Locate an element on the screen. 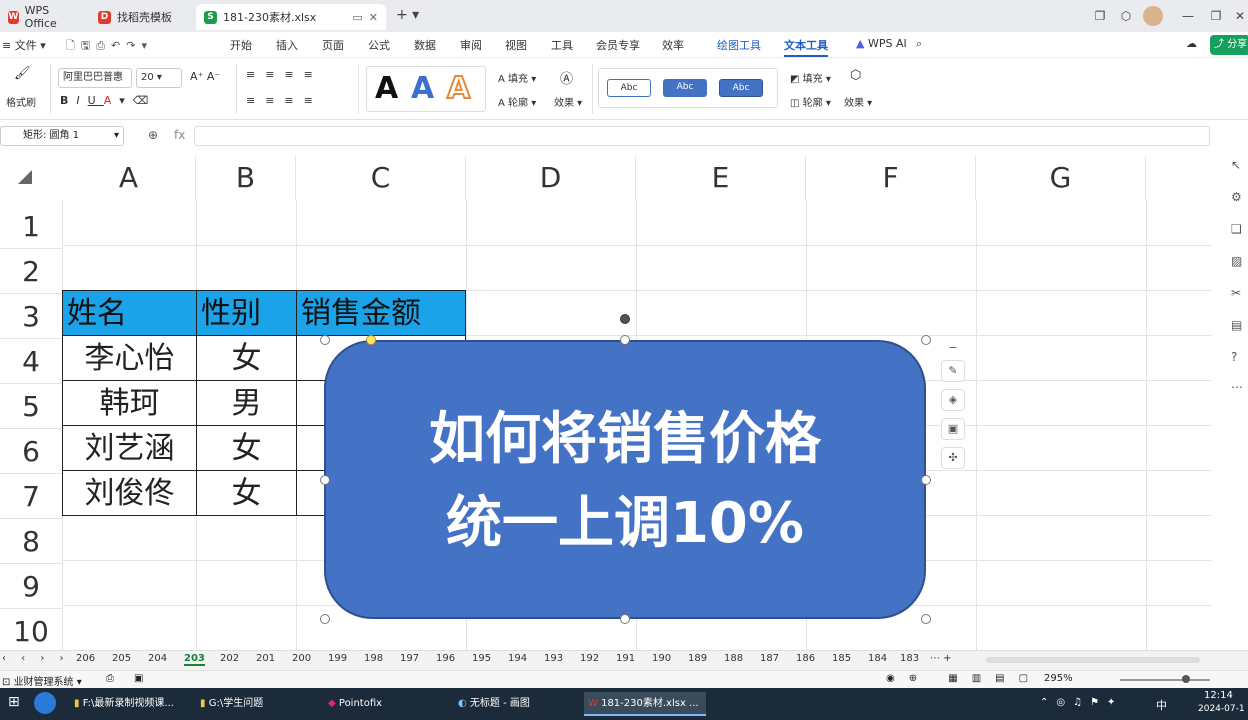  browser-icon is located at coordinates (45, 703).